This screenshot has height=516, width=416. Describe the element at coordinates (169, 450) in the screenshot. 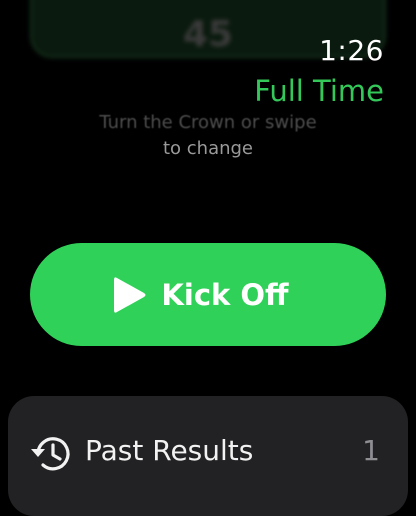

I see `past-results-label: Past Results` at that location.